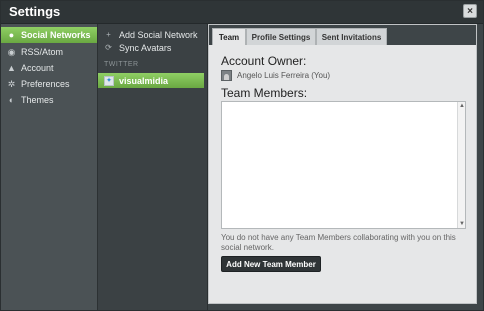  Describe the element at coordinates (11, 83) in the screenshot. I see `gear-icon: ✲` at that location.